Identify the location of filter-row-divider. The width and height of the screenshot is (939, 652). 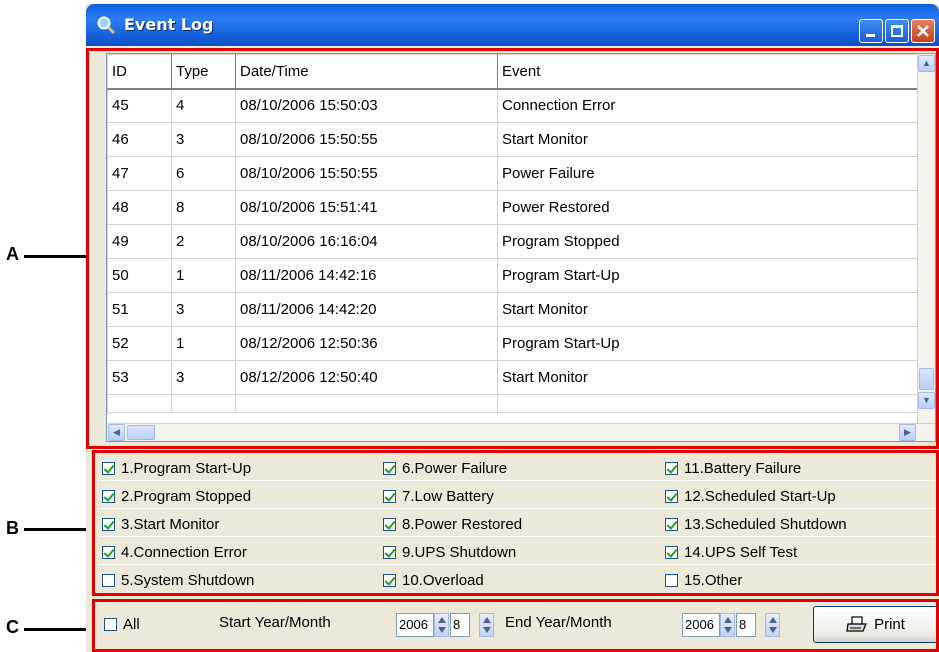
(518, 536).